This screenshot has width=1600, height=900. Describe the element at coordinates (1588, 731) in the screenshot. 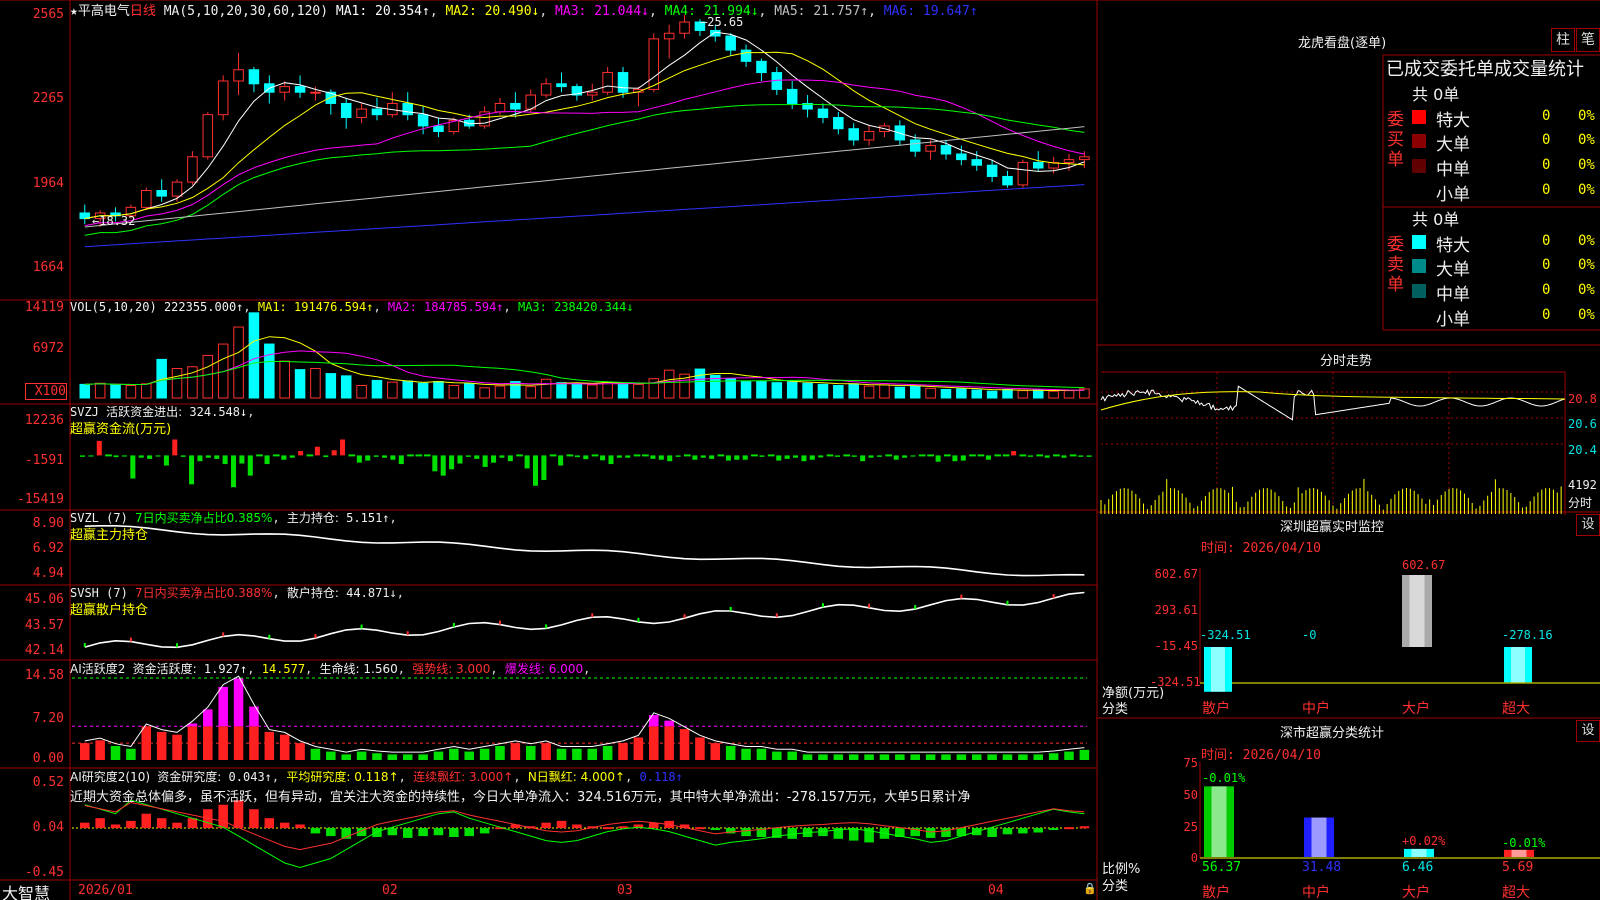

I see `class-settings-button: 设` at that location.